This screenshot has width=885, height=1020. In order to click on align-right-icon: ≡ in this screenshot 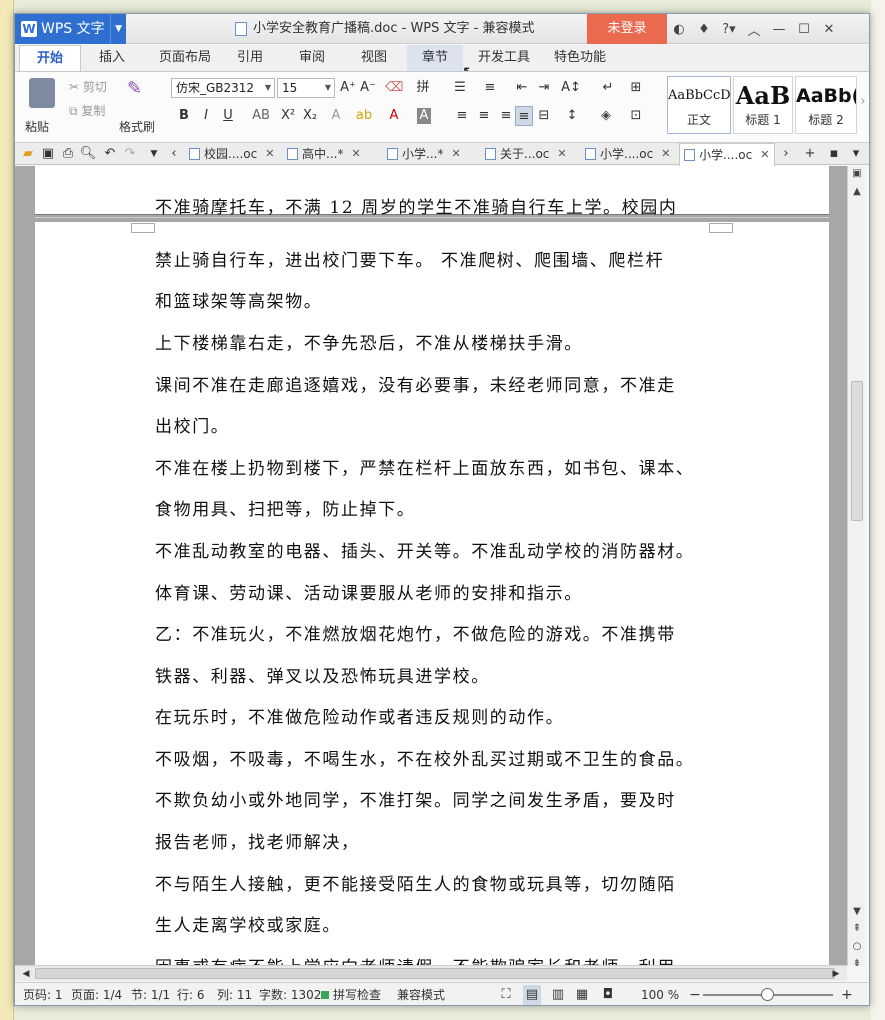, I will do `click(506, 116)`.